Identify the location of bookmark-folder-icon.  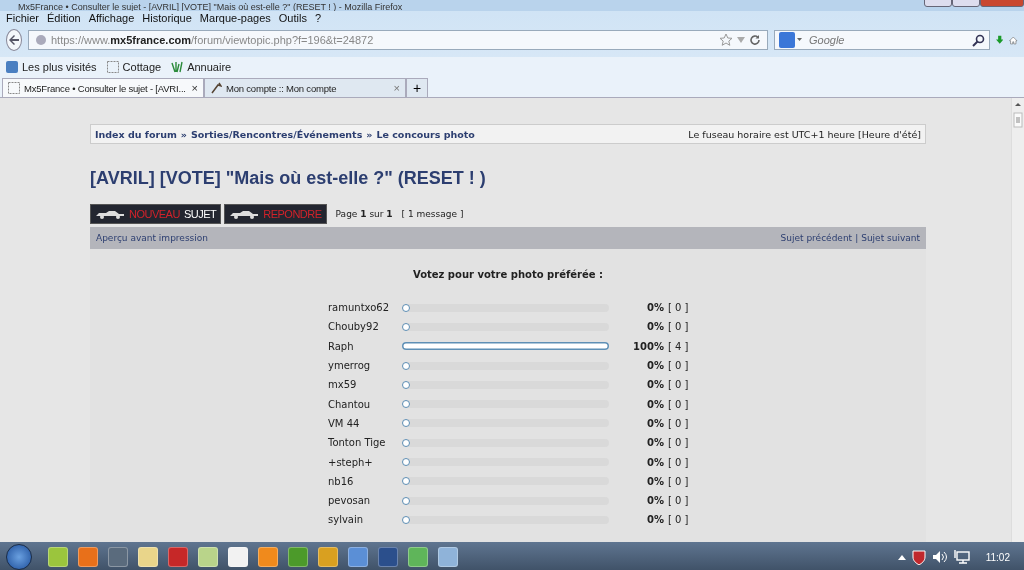
(12, 67).